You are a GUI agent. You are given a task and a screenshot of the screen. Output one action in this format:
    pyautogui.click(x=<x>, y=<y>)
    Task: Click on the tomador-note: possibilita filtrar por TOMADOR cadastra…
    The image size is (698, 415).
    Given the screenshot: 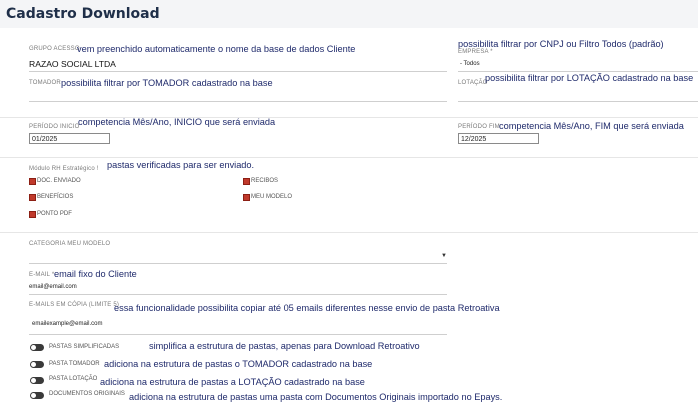 What is the action you would take?
    pyautogui.click(x=167, y=83)
    